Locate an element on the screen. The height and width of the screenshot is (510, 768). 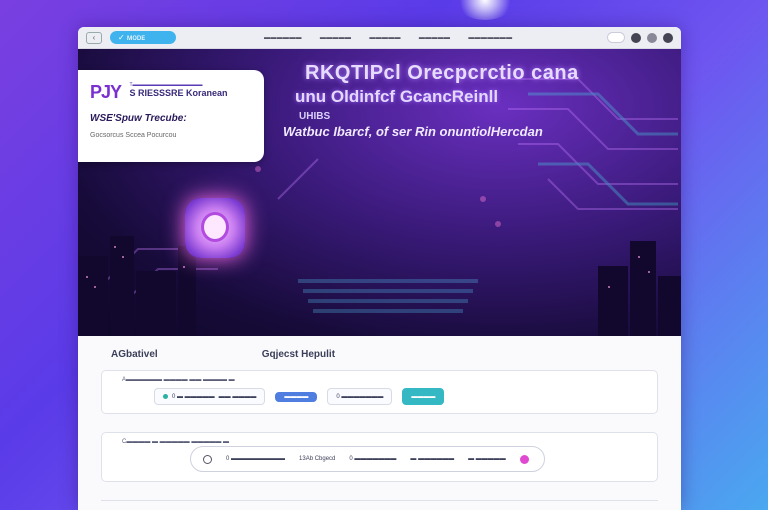
nav-tab: ▬▬▬▬▬▬▬ is located at coordinates (490, 38).